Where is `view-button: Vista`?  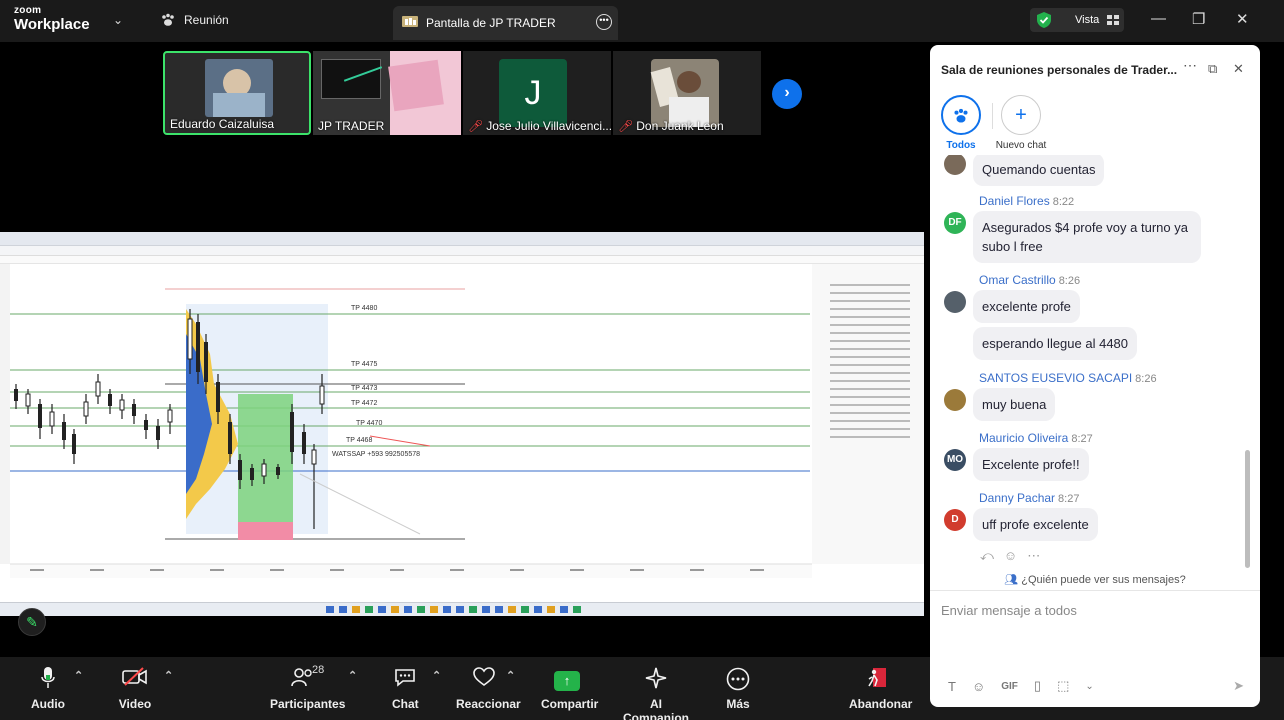
view-button: Vista is located at coordinates (1077, 20).